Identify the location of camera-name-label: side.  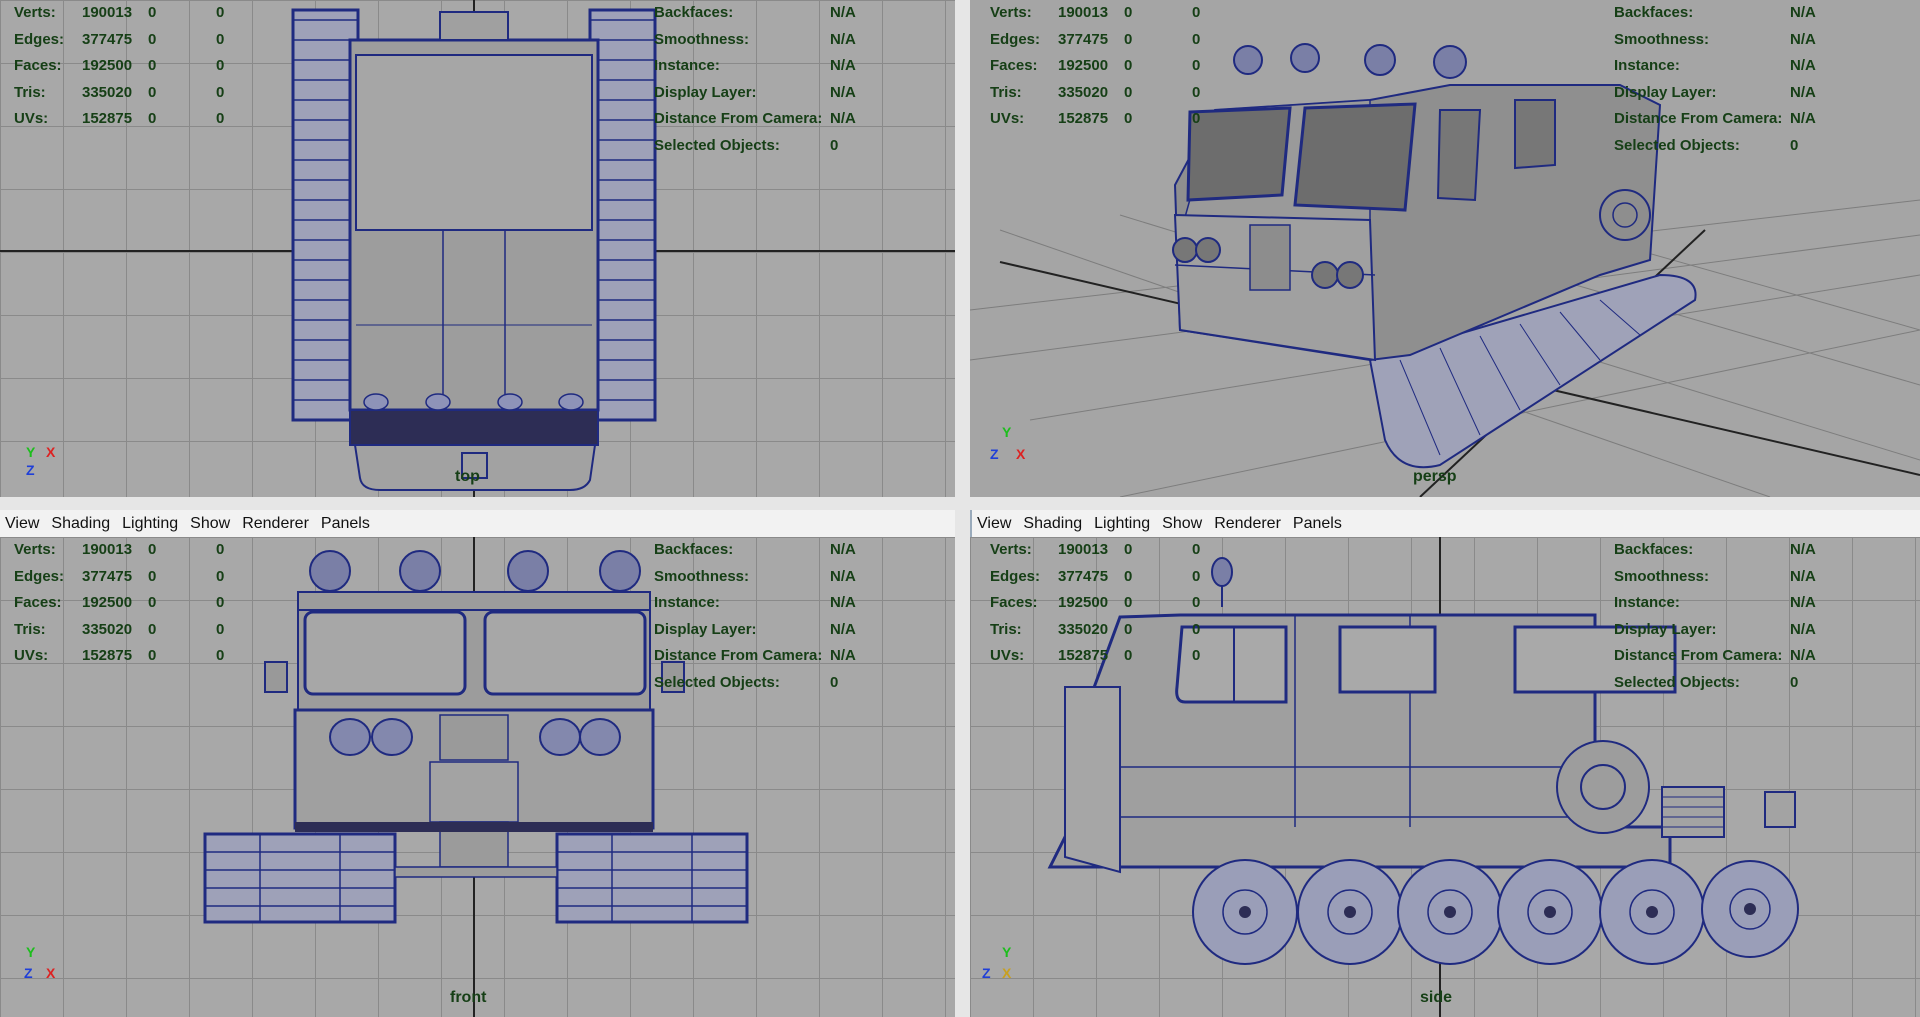
(1436, 997).